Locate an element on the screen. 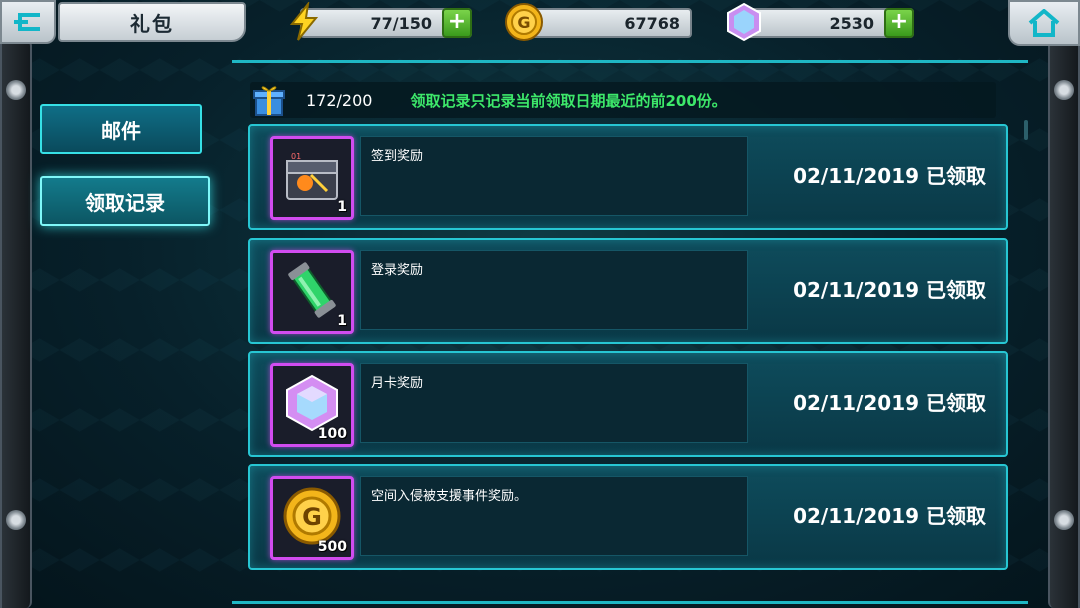  tab-claim-history: 领取记录 is located at coordinates (125, 201).